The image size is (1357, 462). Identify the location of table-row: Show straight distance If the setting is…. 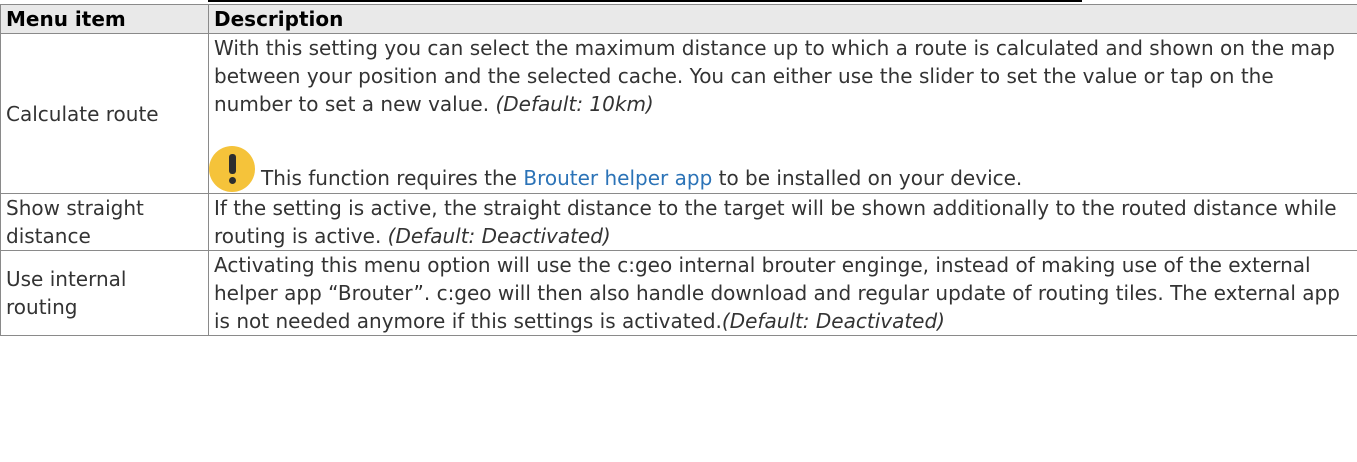
(678, 222).